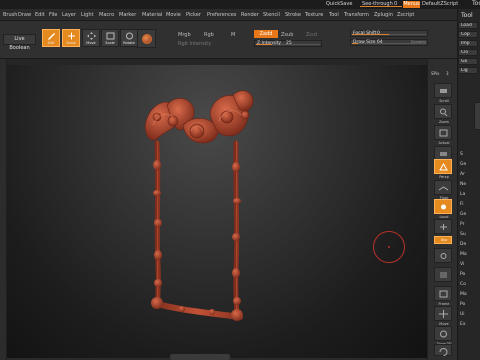 The width and height of the screenshot is (480, 360). Describe the element at coordinates (443, 316) in the screenshot. I see `move-view-button: Move` at that location.